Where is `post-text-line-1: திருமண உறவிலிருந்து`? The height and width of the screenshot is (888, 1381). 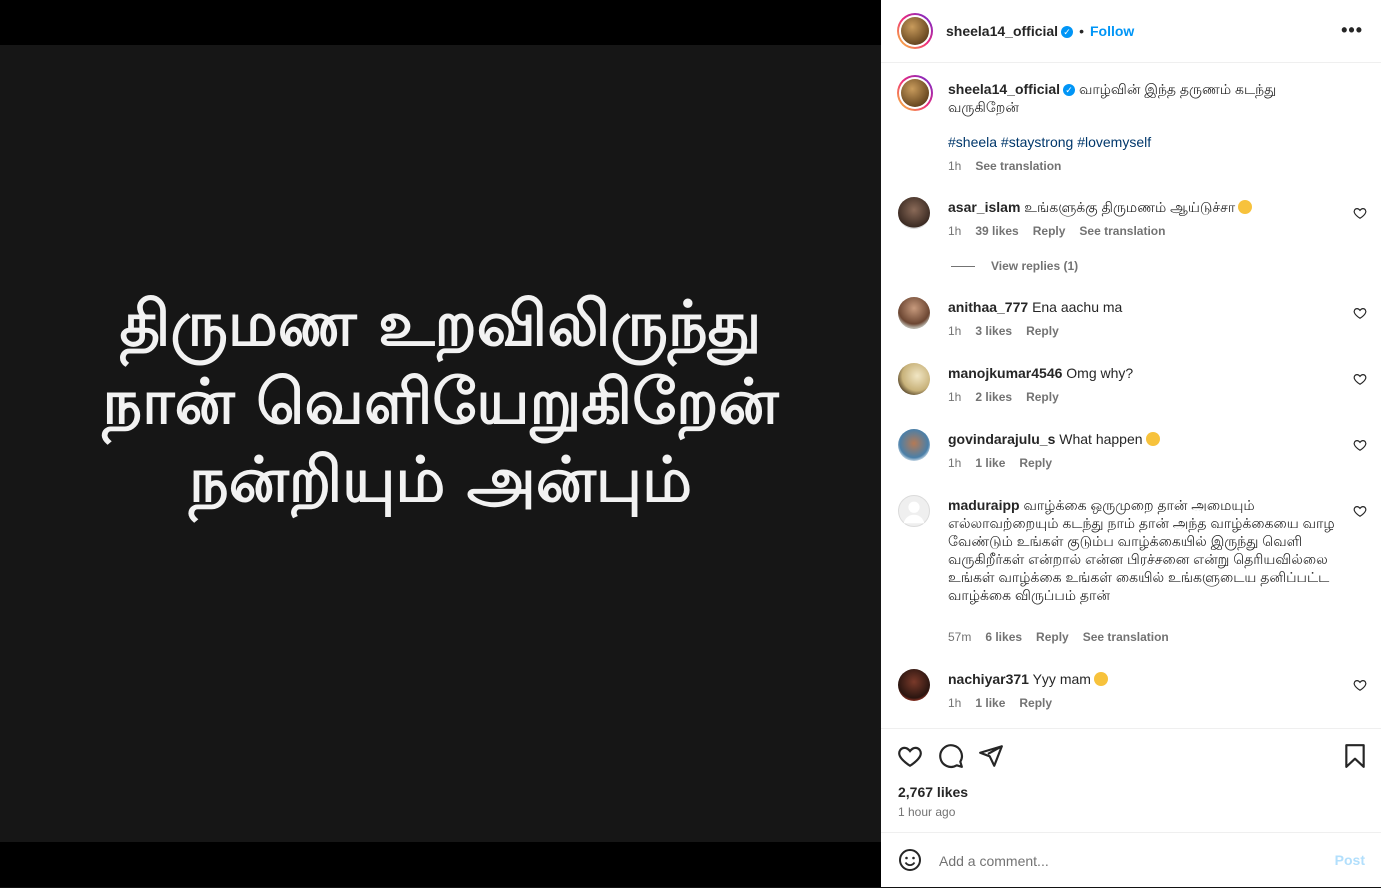
post-text-line-1: திருமண உறவிலிருந்து is located at coordinates (440, 323).